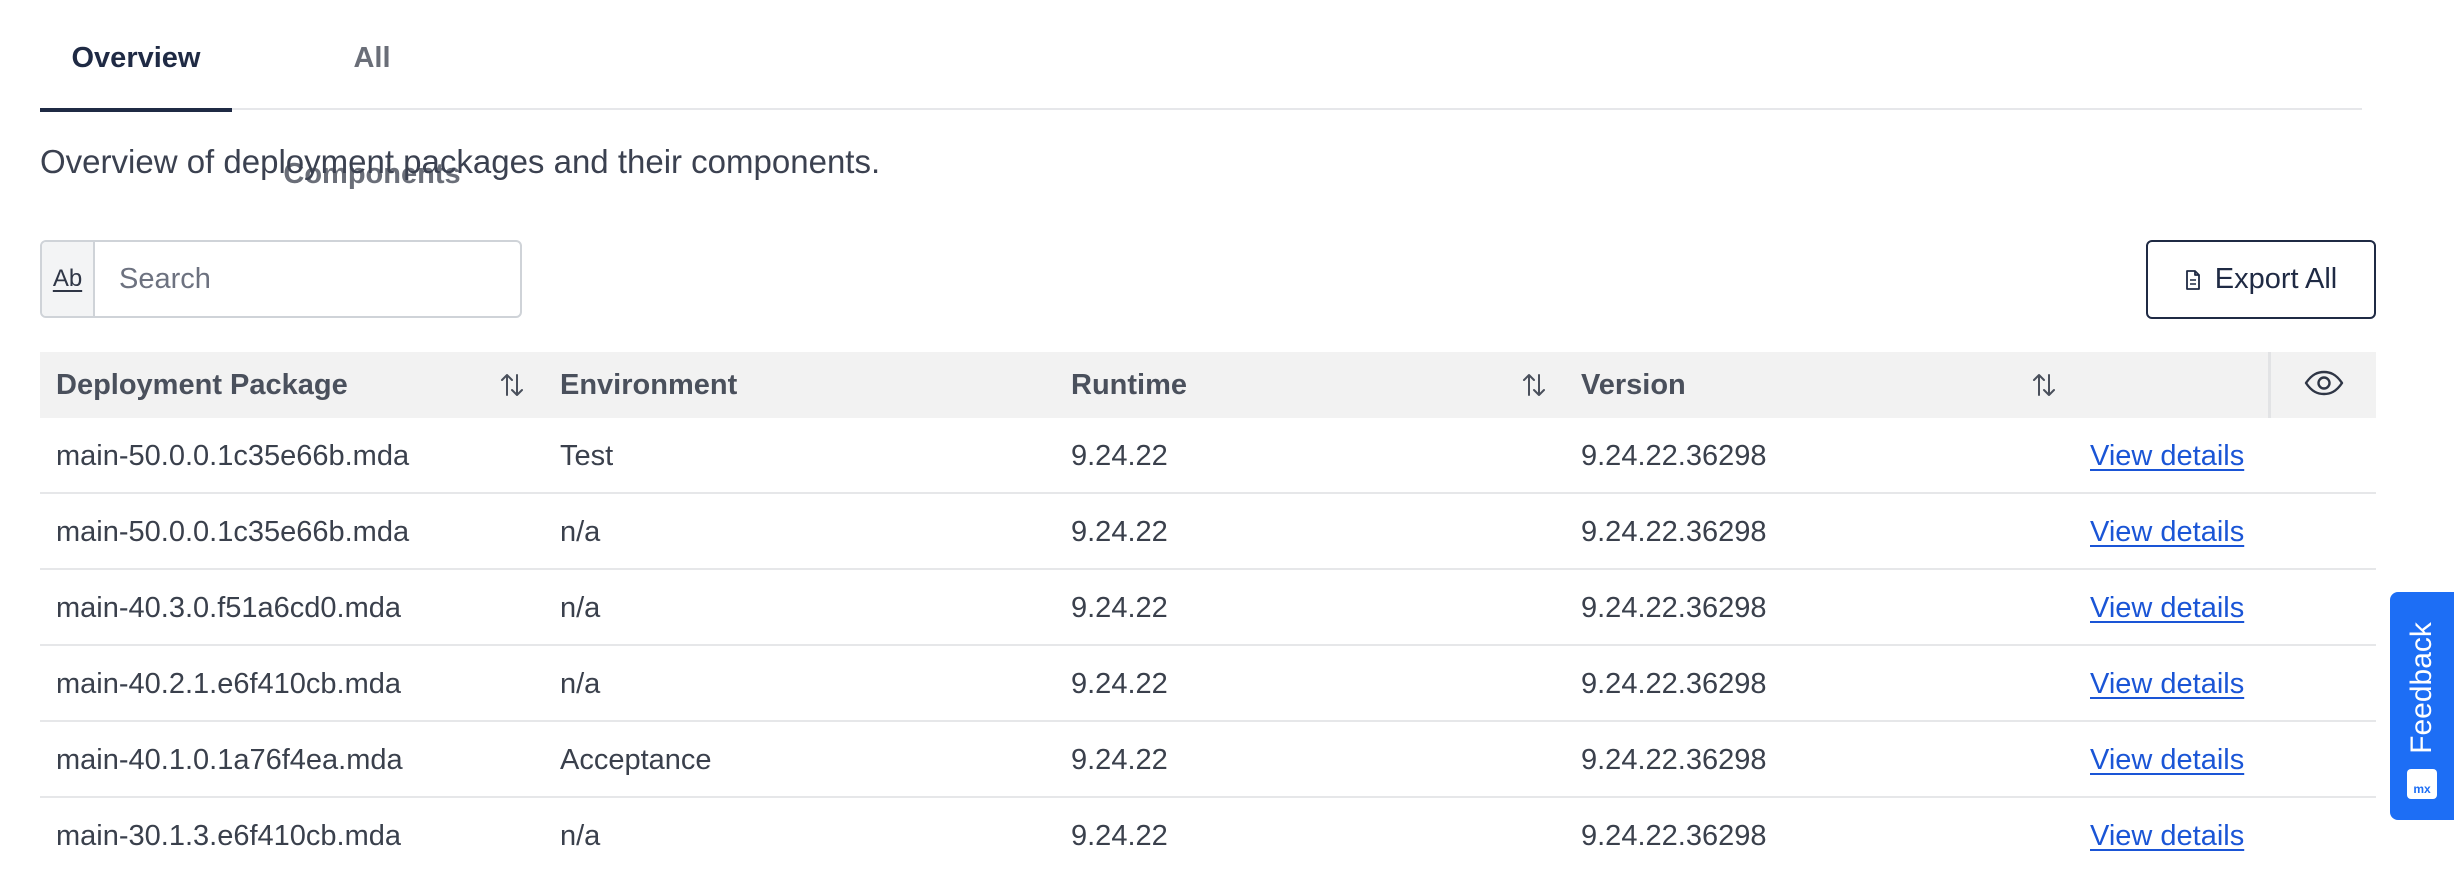 This screenshot has width=2454, height=870. Describe the element at coordinates (372, 95) in the screenshot. I see `tab-all-components: All Components` at that location.